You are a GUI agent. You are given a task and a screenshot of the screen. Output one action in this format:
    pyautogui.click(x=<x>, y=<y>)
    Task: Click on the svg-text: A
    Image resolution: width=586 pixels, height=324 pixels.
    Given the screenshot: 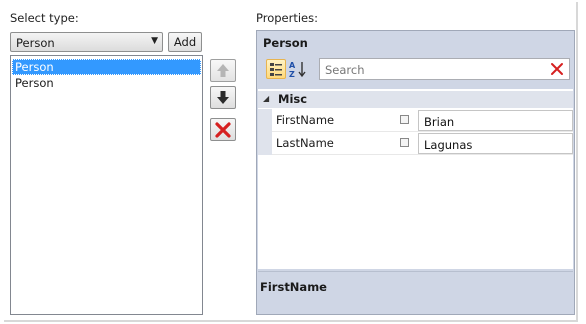 What is the action you would take?
    pyautogui.click(x=292, y=65)
    